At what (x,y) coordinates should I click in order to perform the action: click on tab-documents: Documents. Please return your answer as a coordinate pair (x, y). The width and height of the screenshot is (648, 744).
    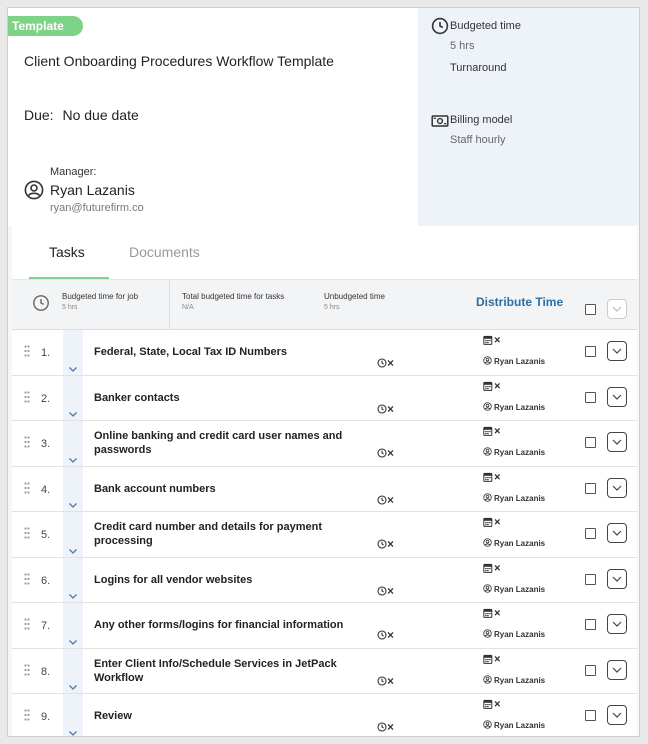
    Looking at the image, I should click on (164, 252).